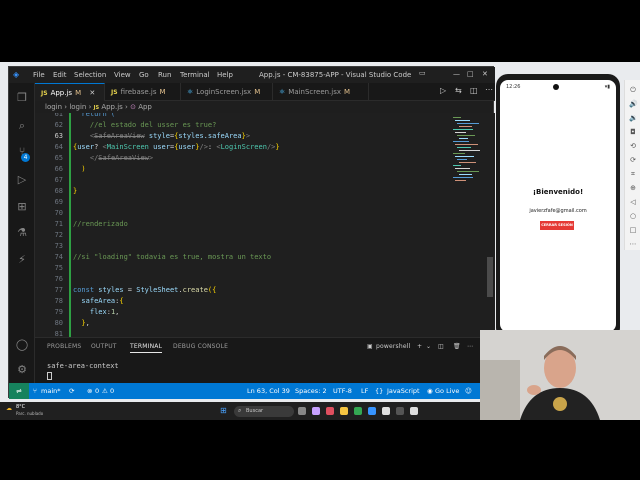 The image size is (640, 480). I want to click on chevron-down-icon: ⌄, so click(428, 346).